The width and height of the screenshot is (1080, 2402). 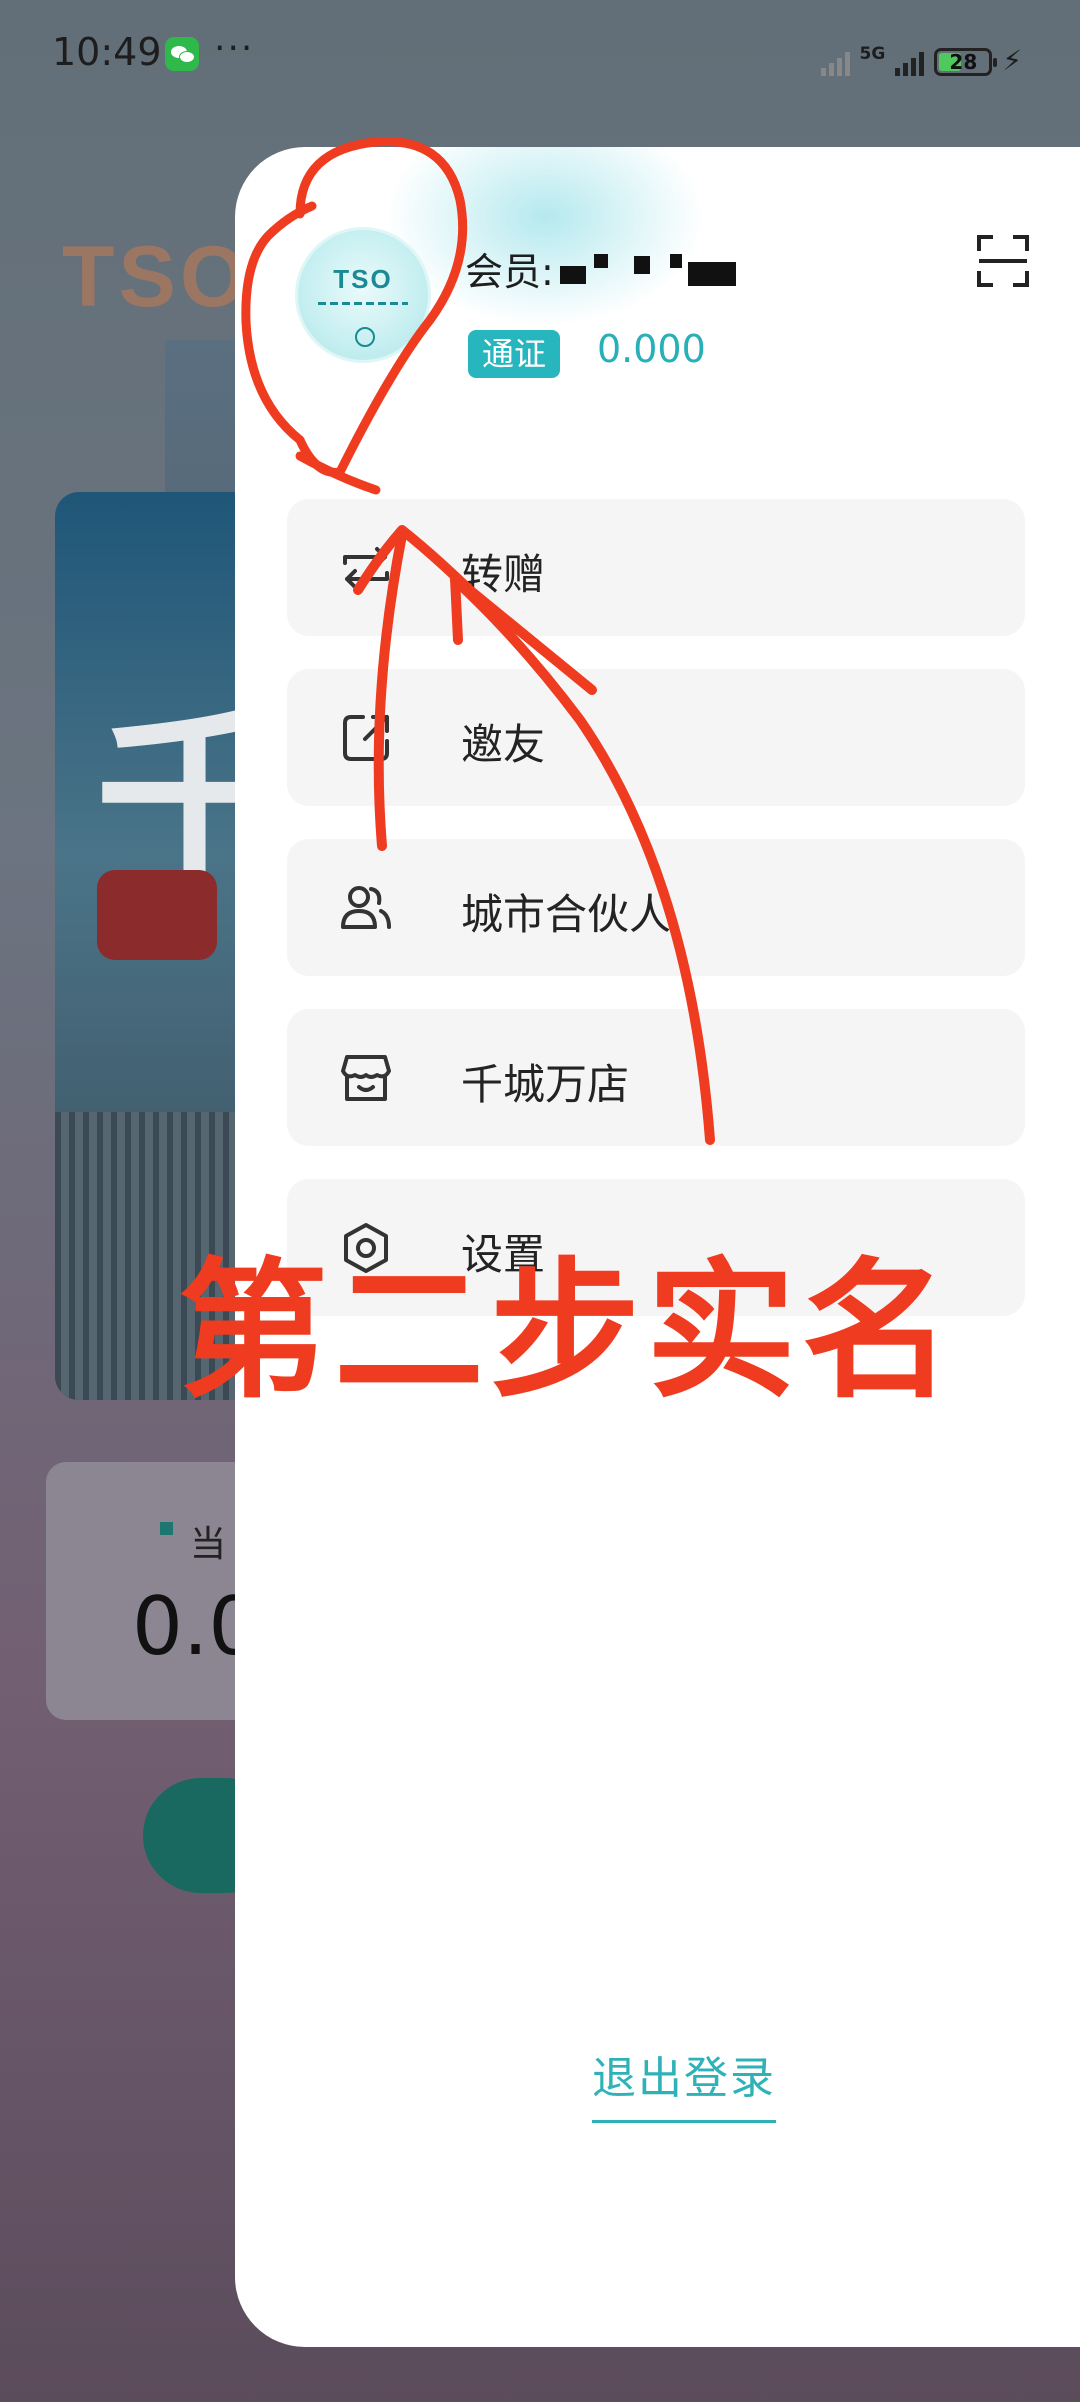 I want to click on network-type: 5G, so click(x=872, y=54).